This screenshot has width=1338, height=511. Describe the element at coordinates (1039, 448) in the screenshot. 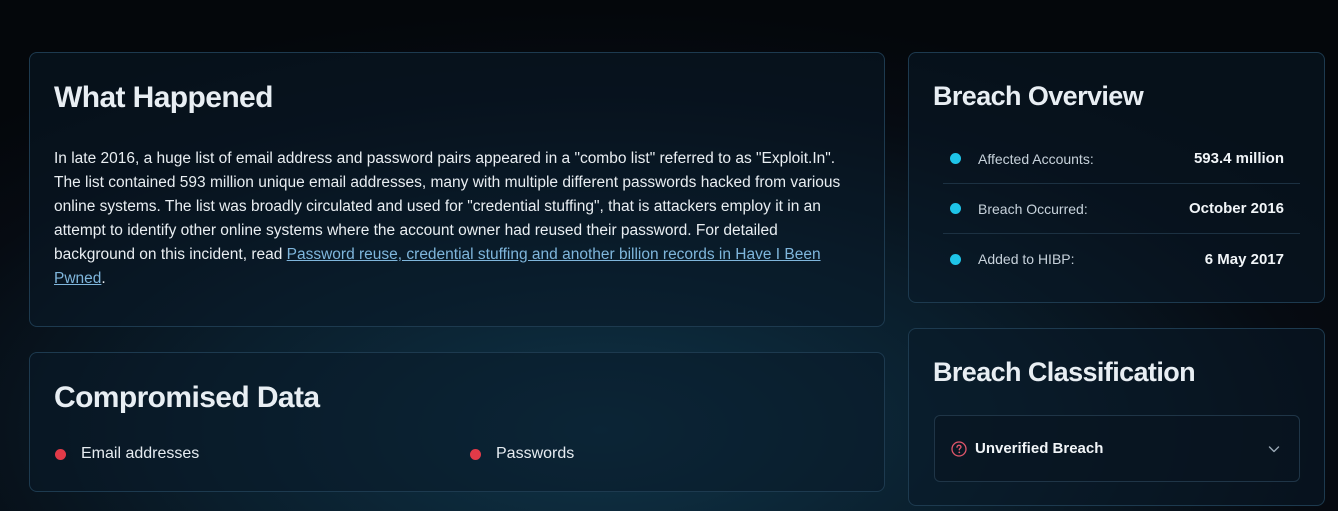

I see `classification-value: Unverified Breach` at that location.